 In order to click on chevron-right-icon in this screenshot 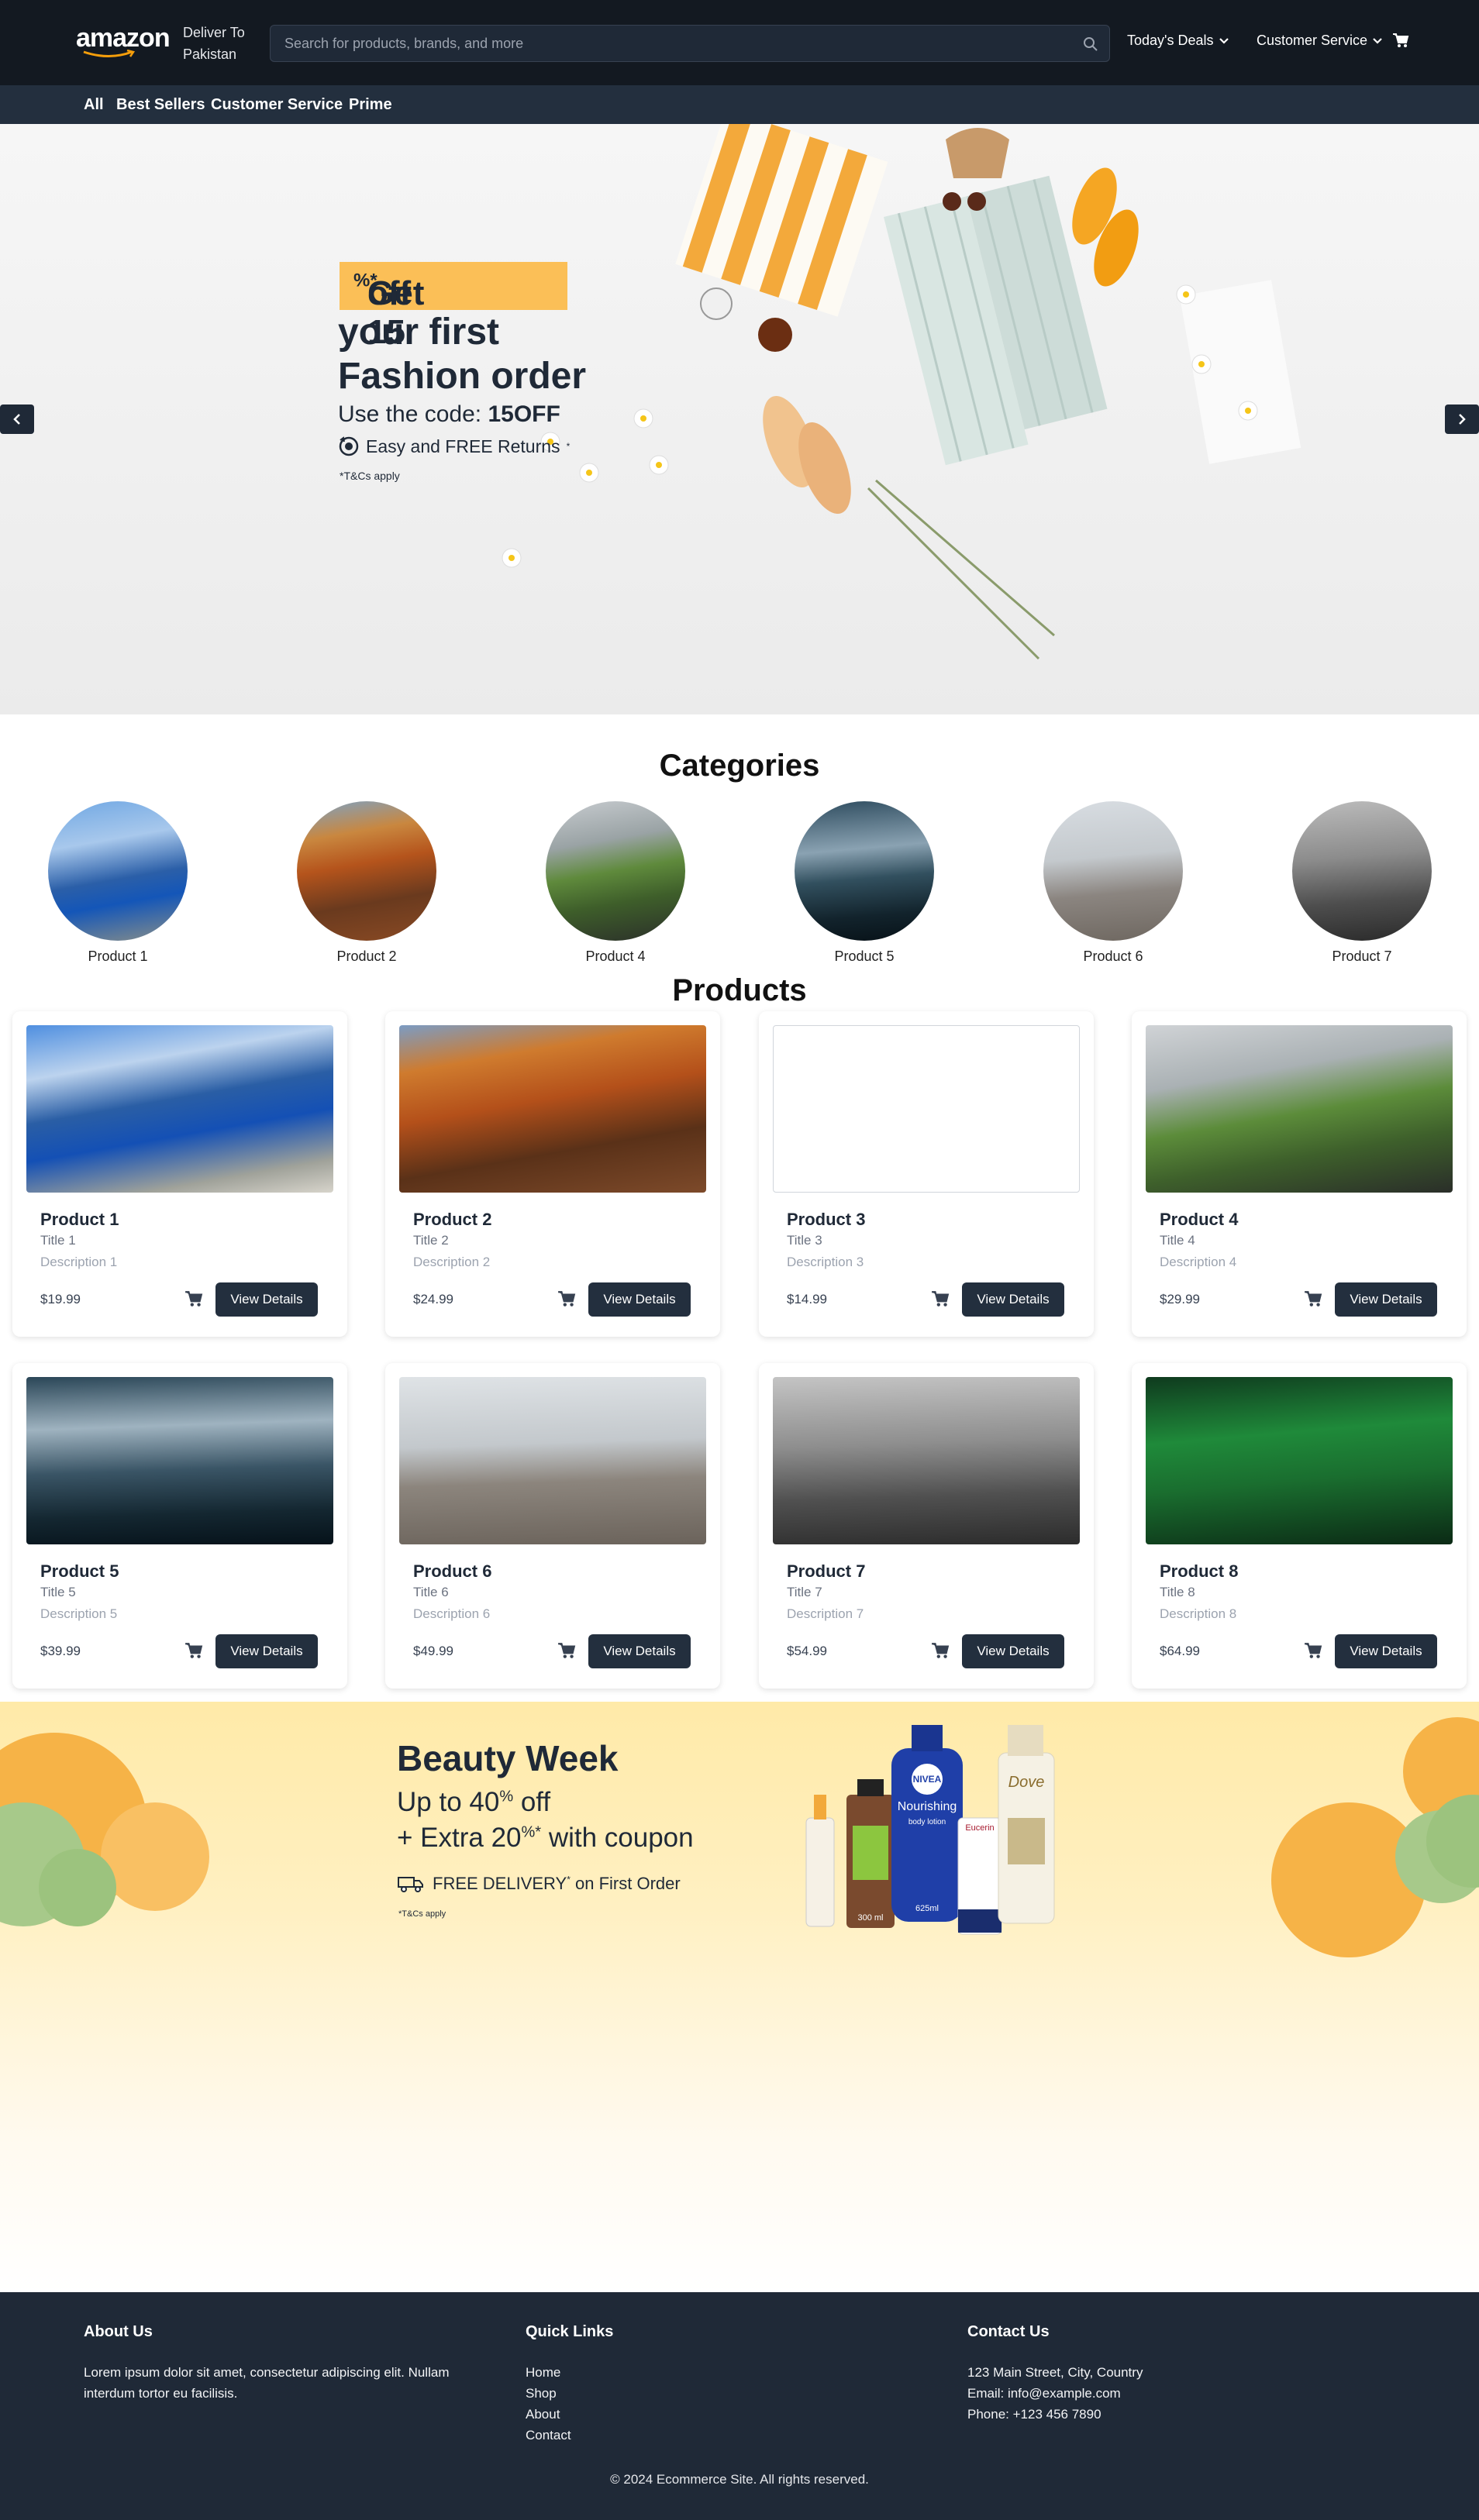, I will do `click(1462, 420)`.